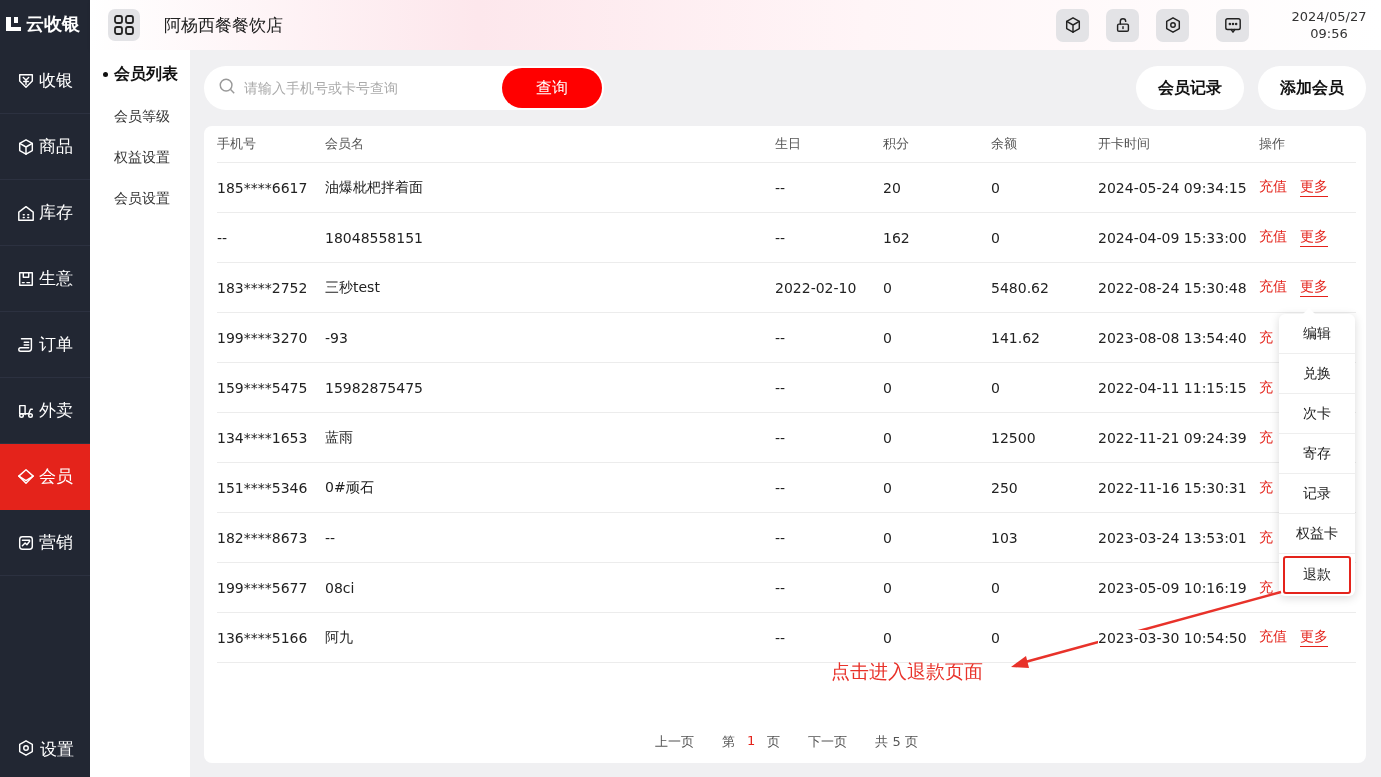 This screenshot has width=1381, height=777. What do you see at coordinates (1004, 144) in the screenshot?
I see `column-header: 余额` at bounding box center [1004, 144].